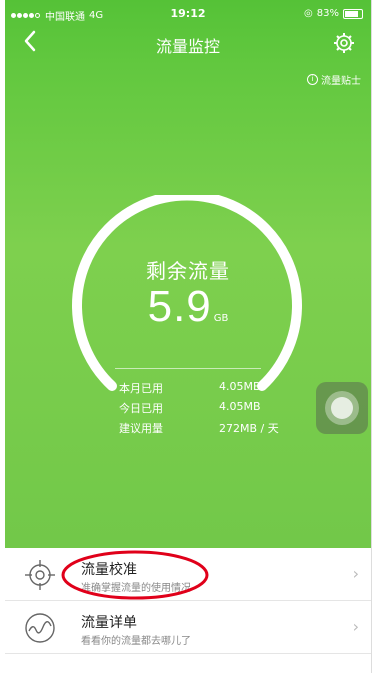  I want to click on annotation-ellipse, so click(135, 575).